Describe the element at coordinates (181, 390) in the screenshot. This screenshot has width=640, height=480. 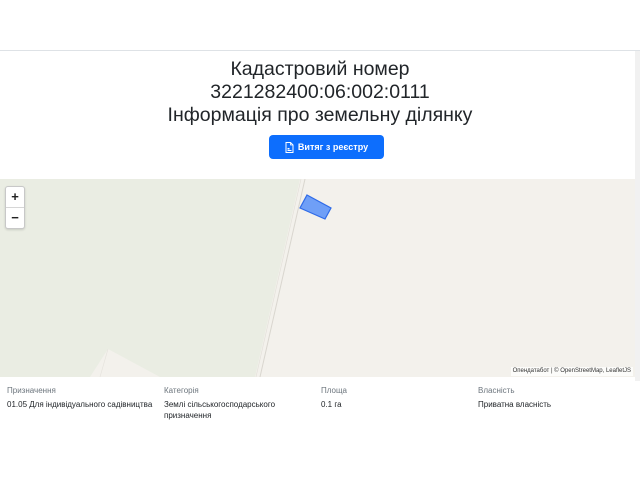
I see `detail-label: Категорія` at that location.